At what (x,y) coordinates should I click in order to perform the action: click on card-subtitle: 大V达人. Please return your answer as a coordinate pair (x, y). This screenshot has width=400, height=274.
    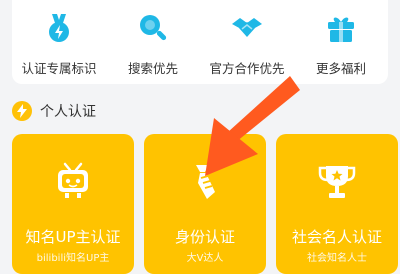
    Looking at the image, I should click on (205, 258).